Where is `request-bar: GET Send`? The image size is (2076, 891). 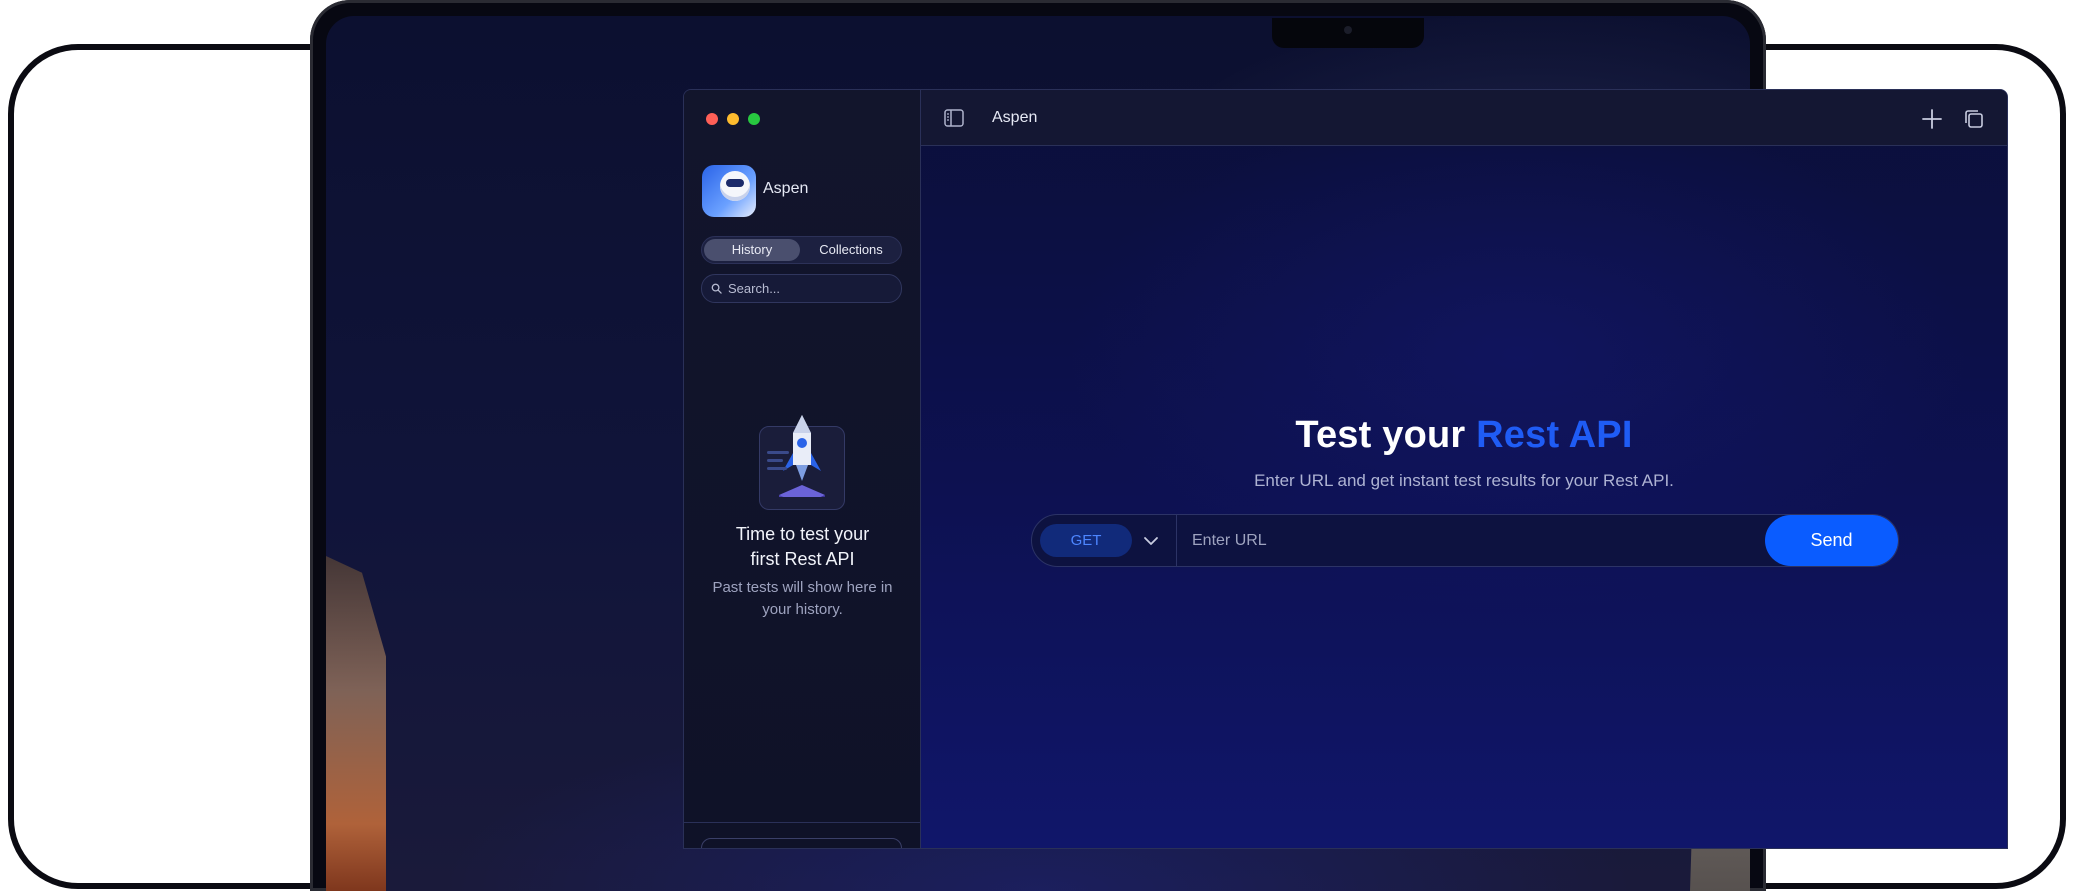
request-bar: GET Send is located at coordinates (1465, 540).